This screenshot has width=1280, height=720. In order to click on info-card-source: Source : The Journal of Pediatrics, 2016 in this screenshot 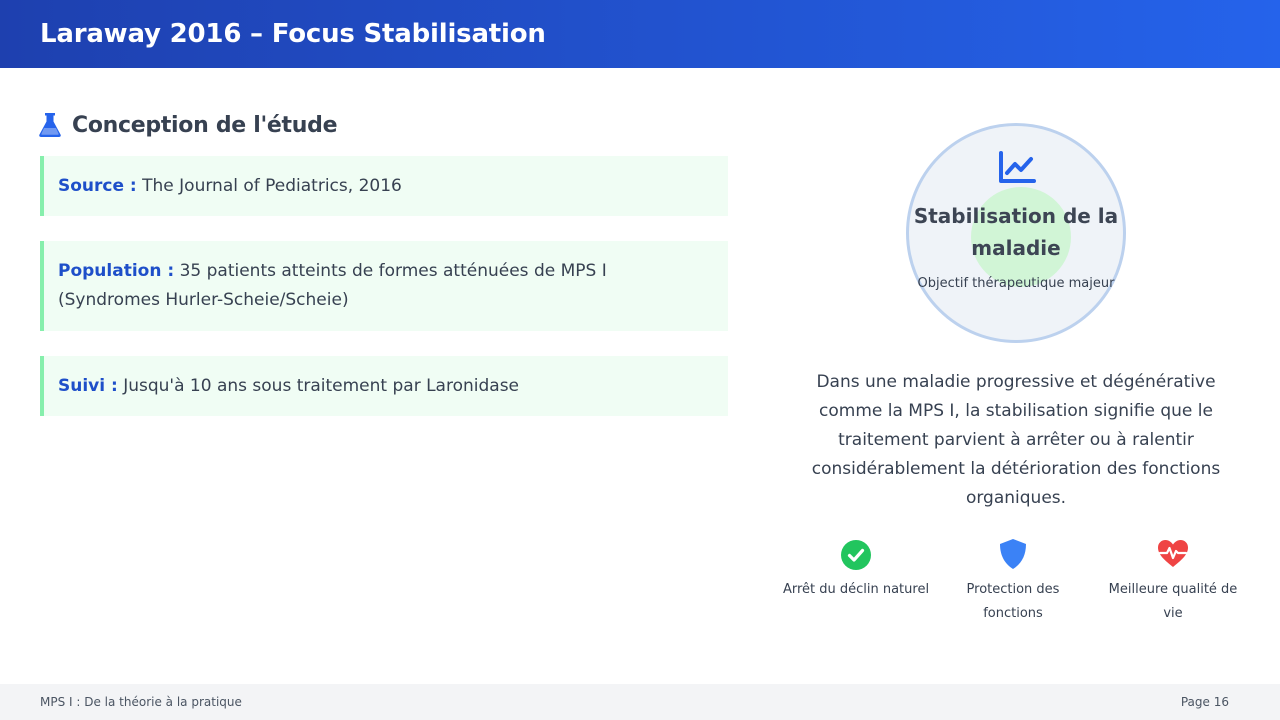, I will do `click(384, 186)`.